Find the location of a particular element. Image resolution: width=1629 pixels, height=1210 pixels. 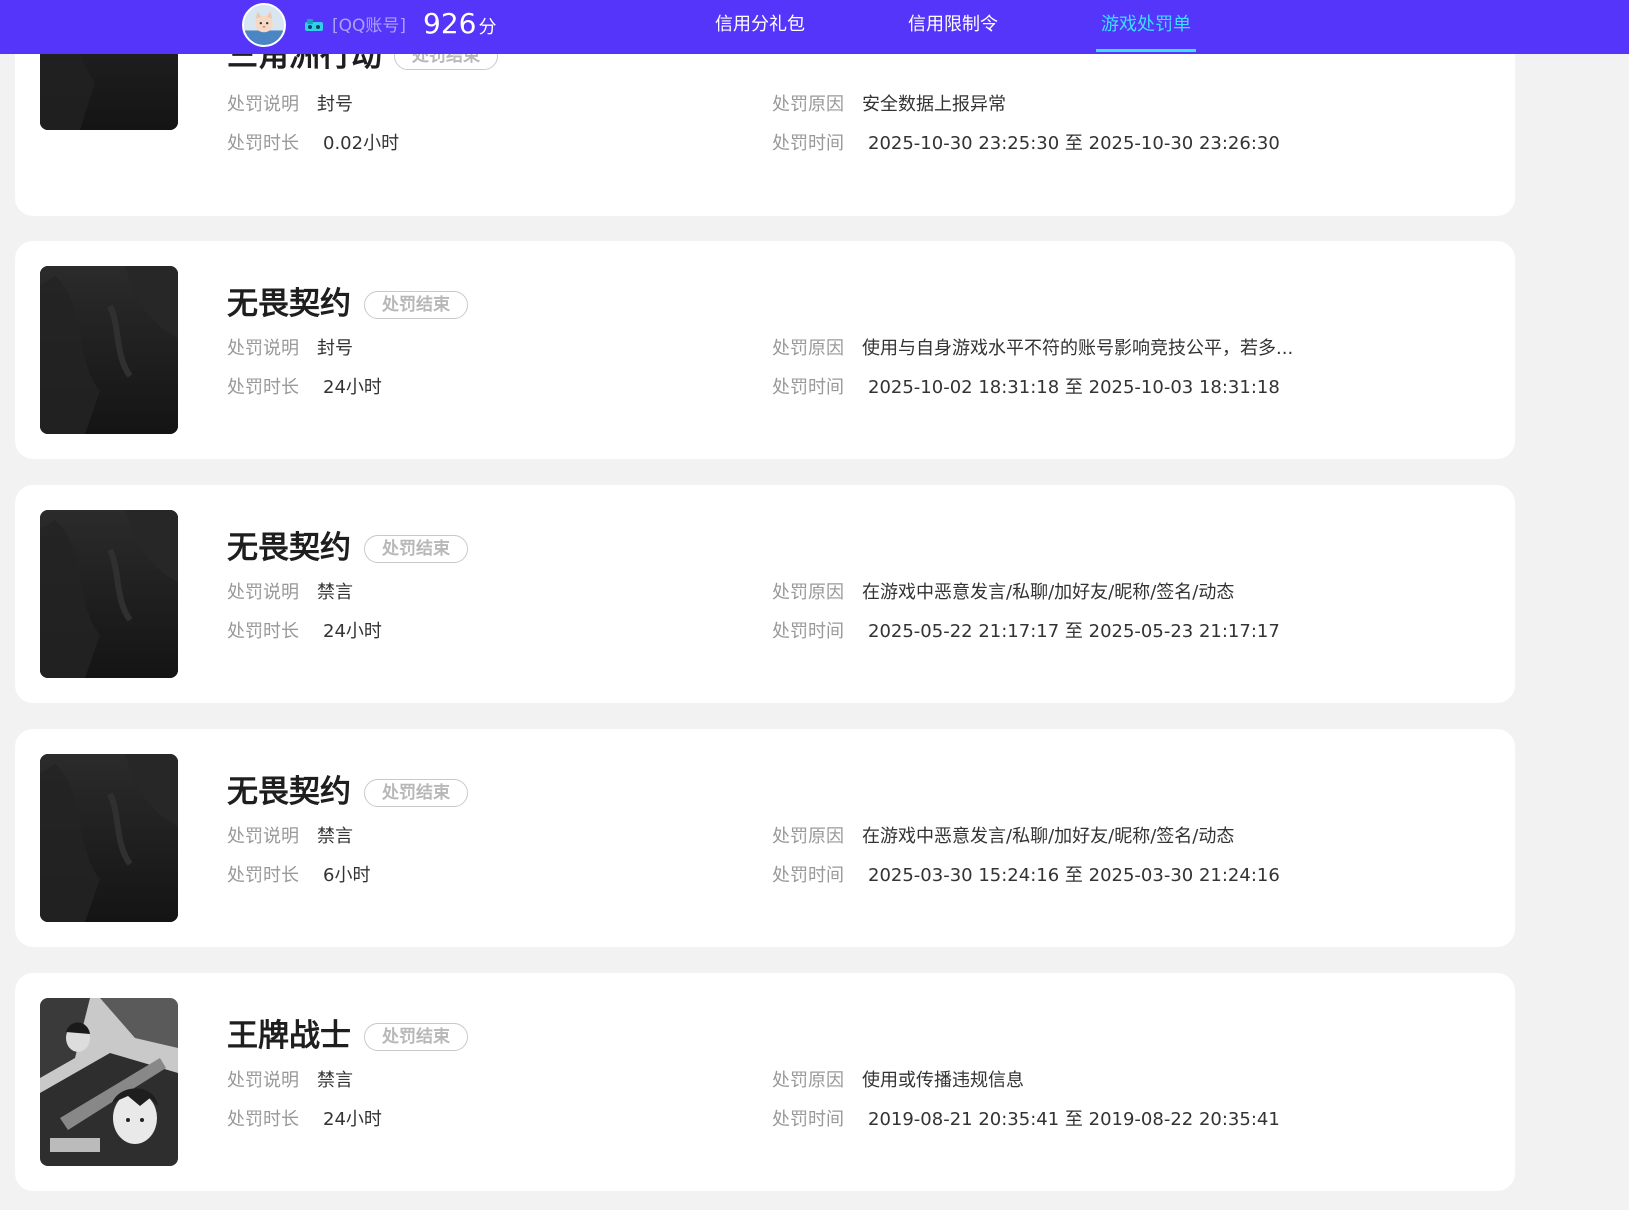

tab-label: 信用限制令 is located at coordinates (953, 24).